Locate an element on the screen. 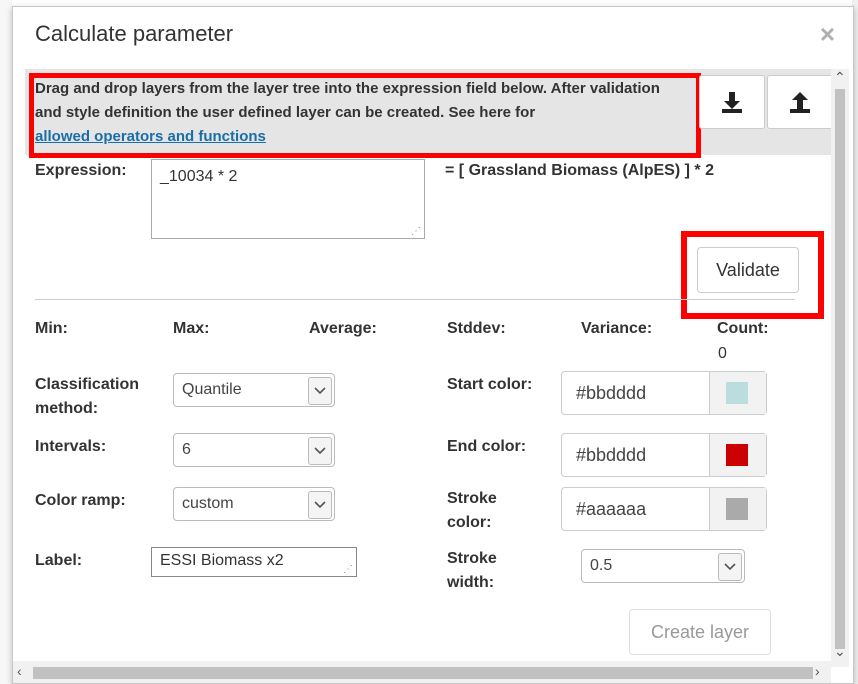 This screenshot has width=858, height=684. scroll-up-icon: ⌃ is located at coordinates (840, 77).